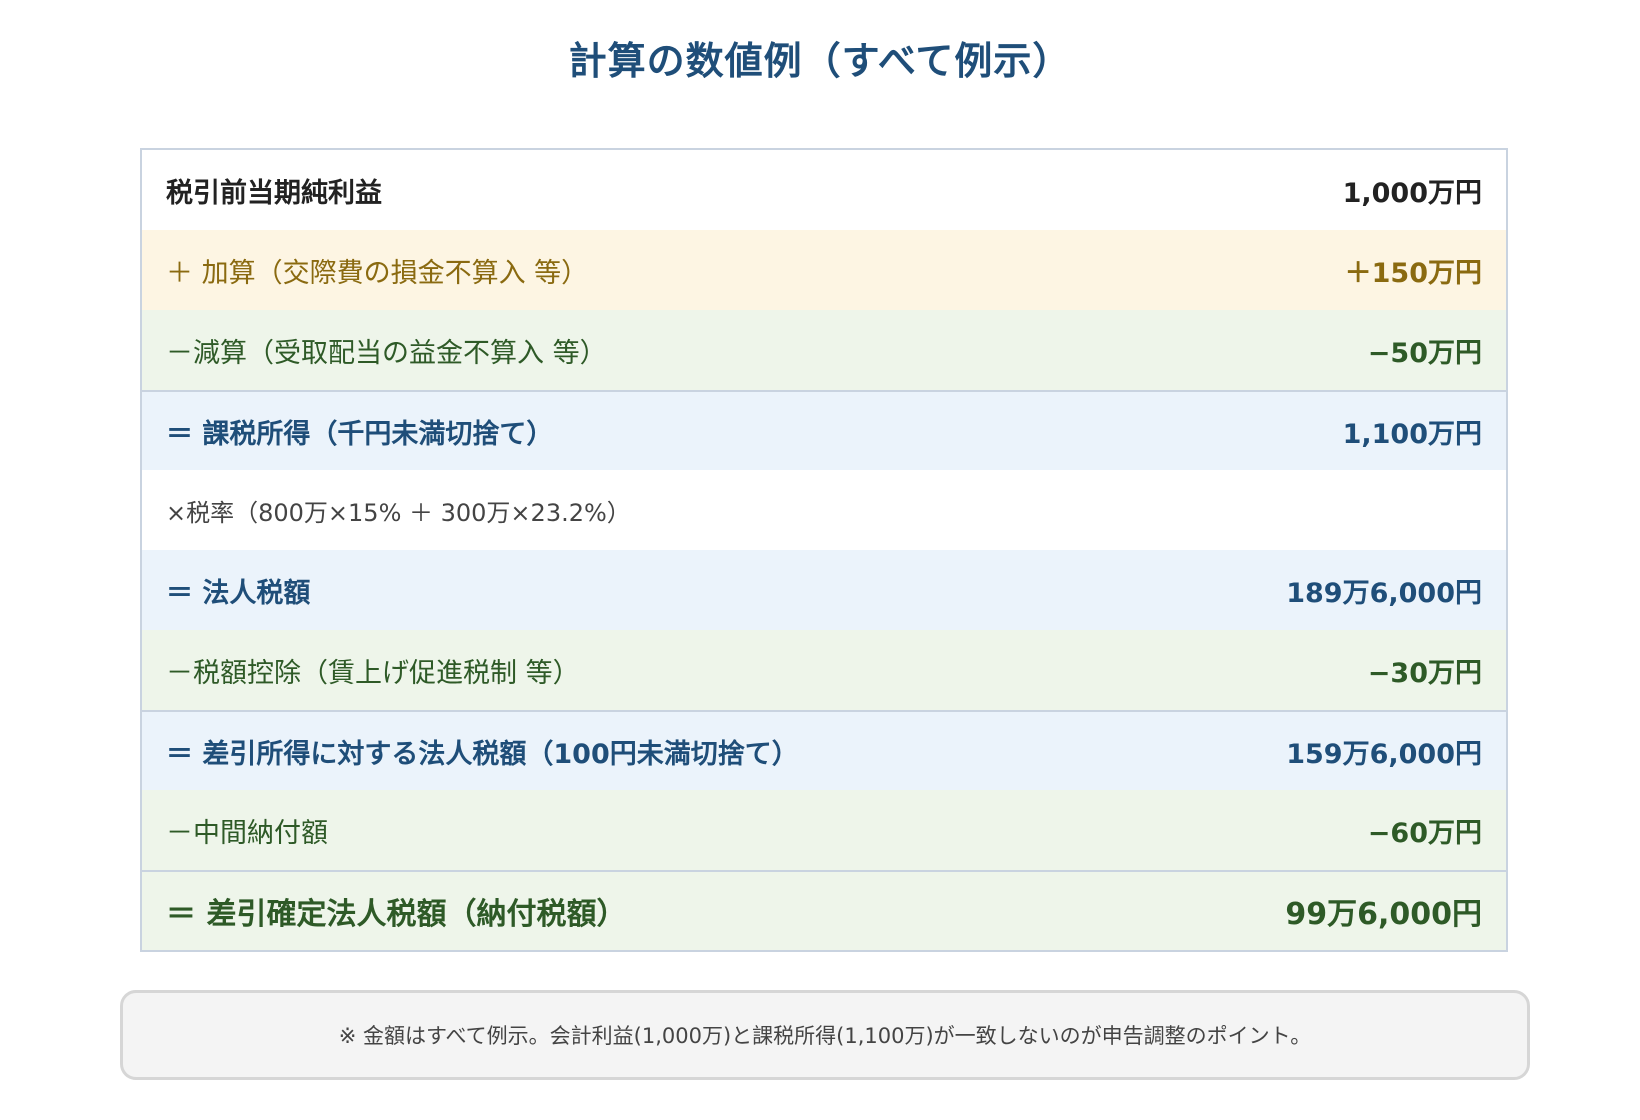 This screenshot has width=1640, height=1120. What do you see at coordinates (820, 61) in the screenshot?
I see `page-title: 計算の数値例（すべて例示）` at bounding box center [820, 61].